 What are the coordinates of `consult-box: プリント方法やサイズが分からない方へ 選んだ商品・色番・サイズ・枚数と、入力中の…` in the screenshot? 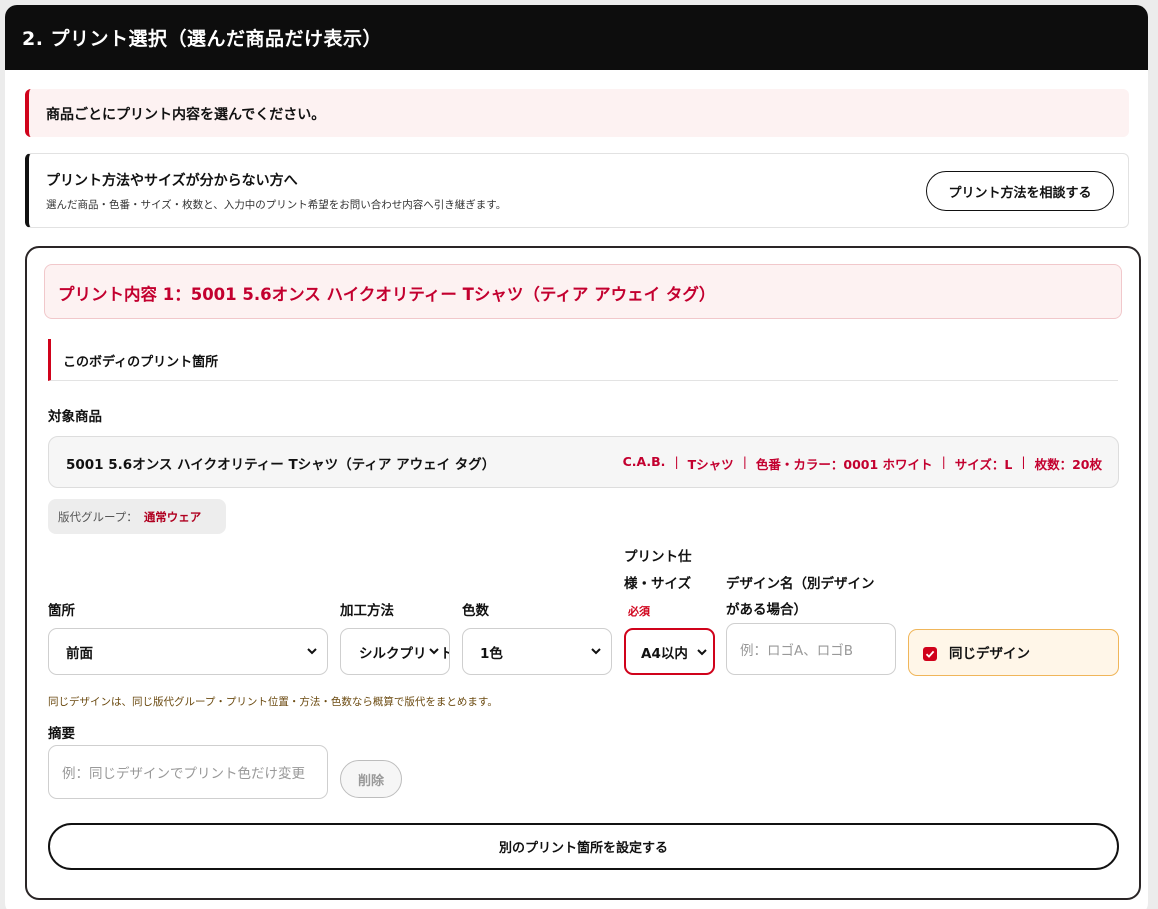 It's located at (577, 190).